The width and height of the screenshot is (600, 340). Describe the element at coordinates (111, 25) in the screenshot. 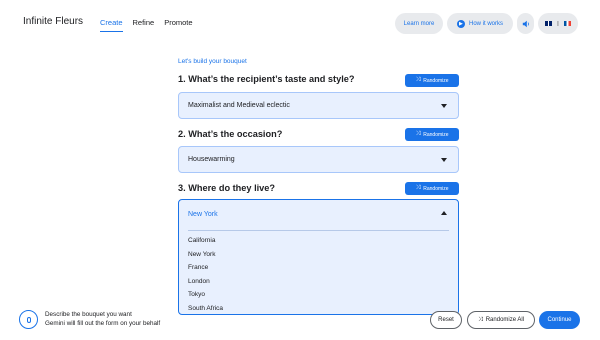

I see `tab-create: Create` at that location.